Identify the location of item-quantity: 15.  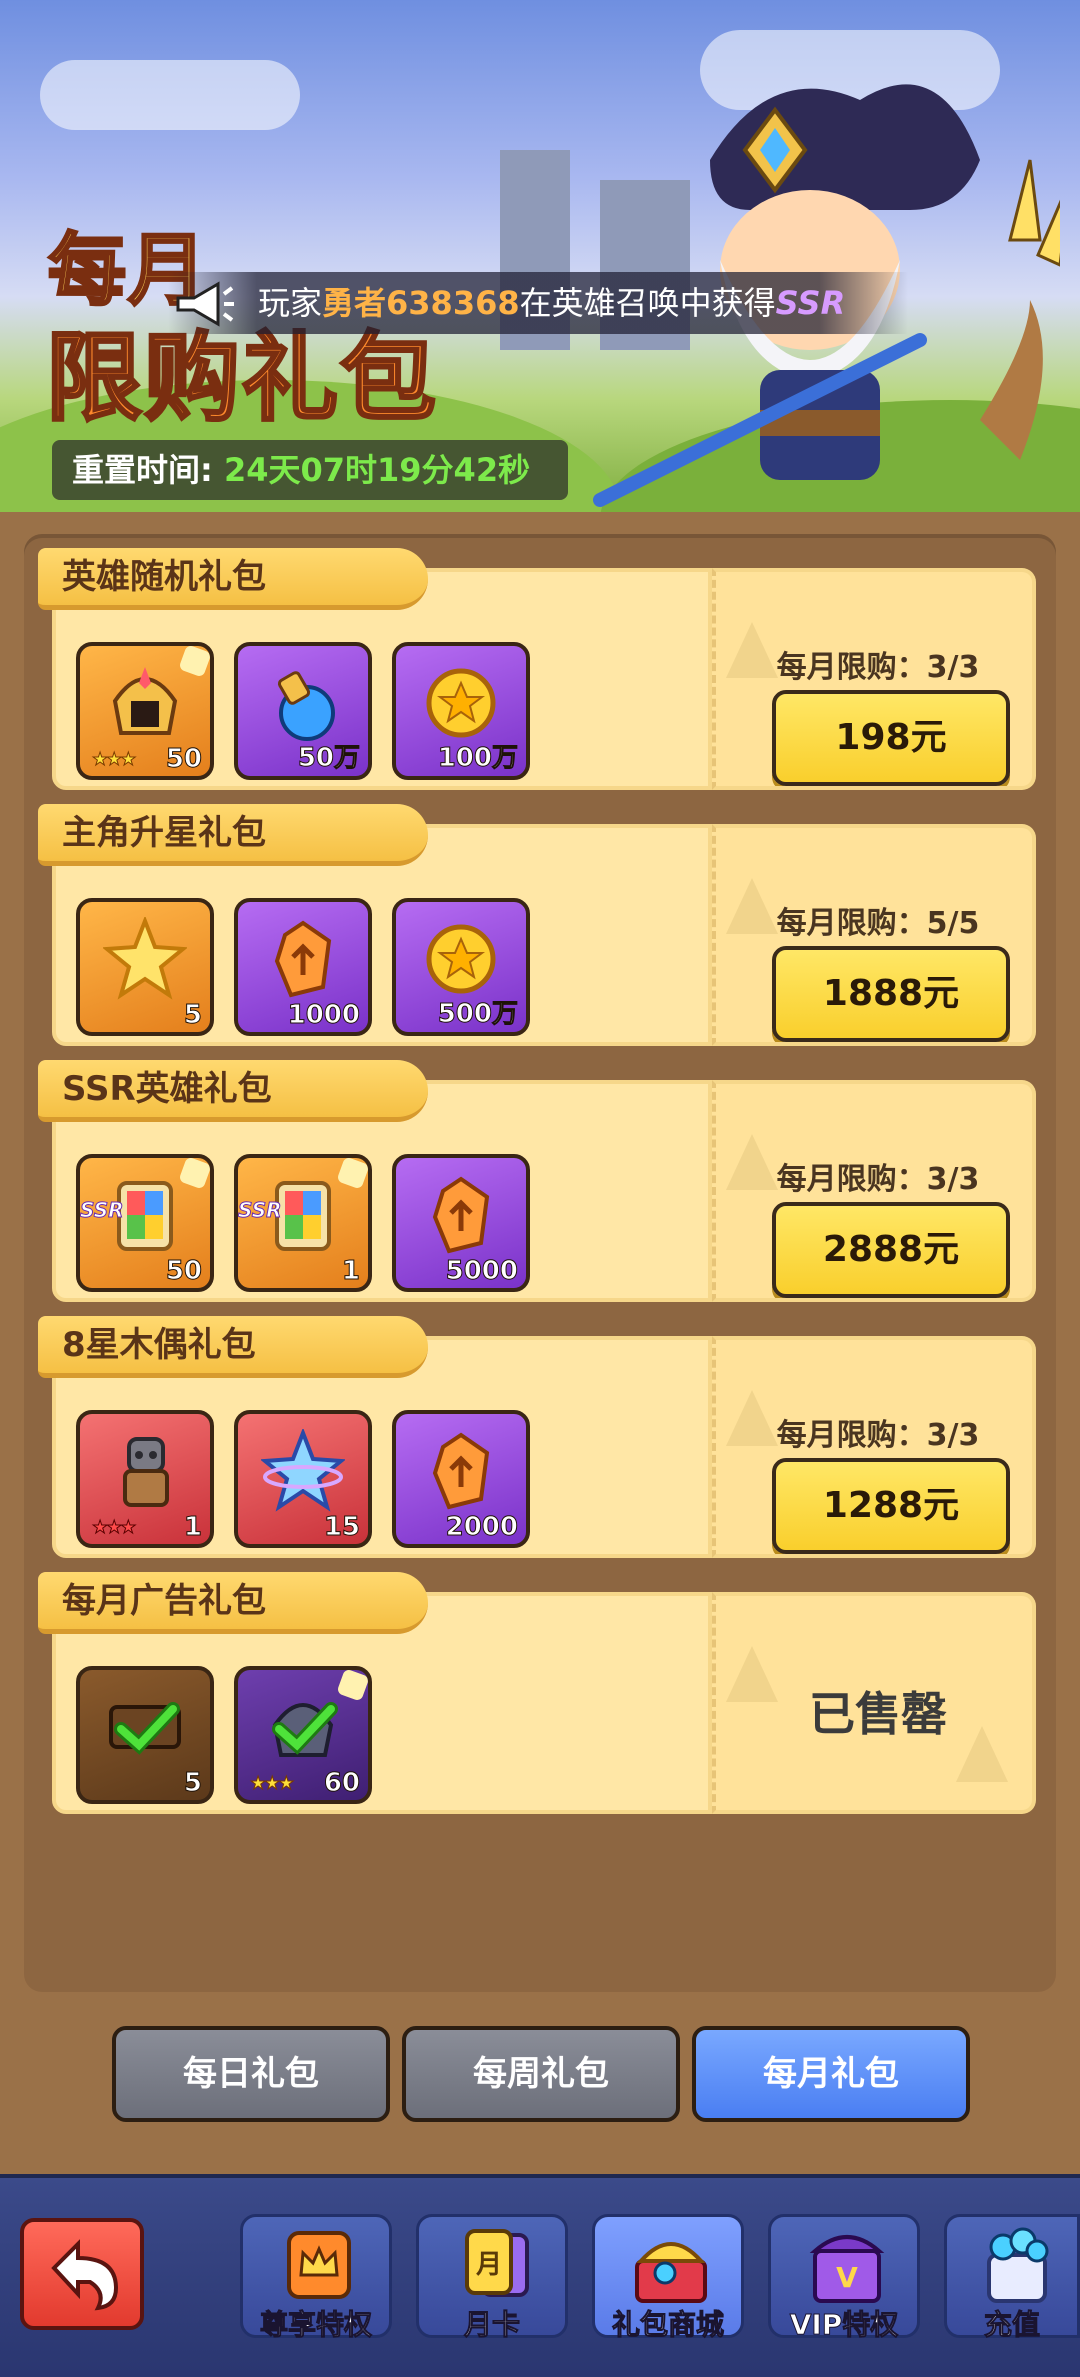
(341, 1527).